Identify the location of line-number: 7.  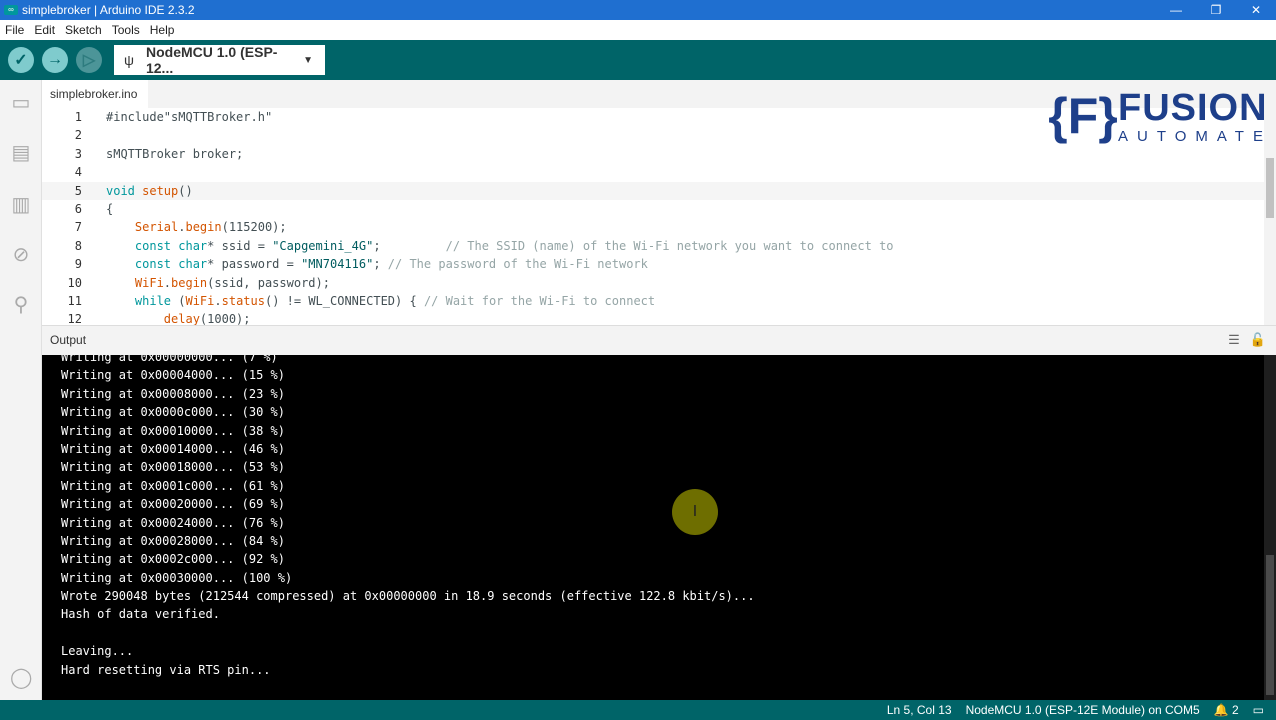
(78, 227).